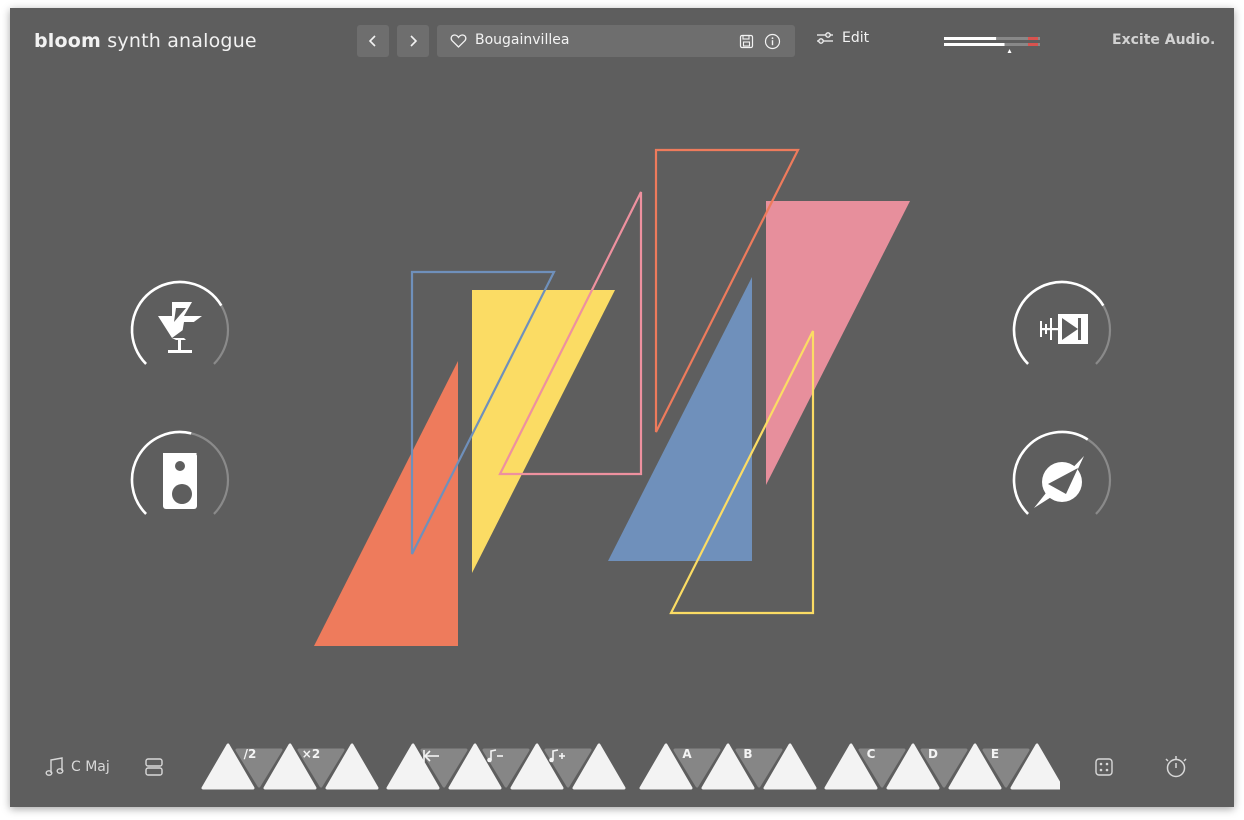 Image resolution: width=1244 pixels, height=820 pixels. What do you see at coordinates (825, 38) in the screenshot?
I see `sliders-icon` at bounding box center [825, 38].